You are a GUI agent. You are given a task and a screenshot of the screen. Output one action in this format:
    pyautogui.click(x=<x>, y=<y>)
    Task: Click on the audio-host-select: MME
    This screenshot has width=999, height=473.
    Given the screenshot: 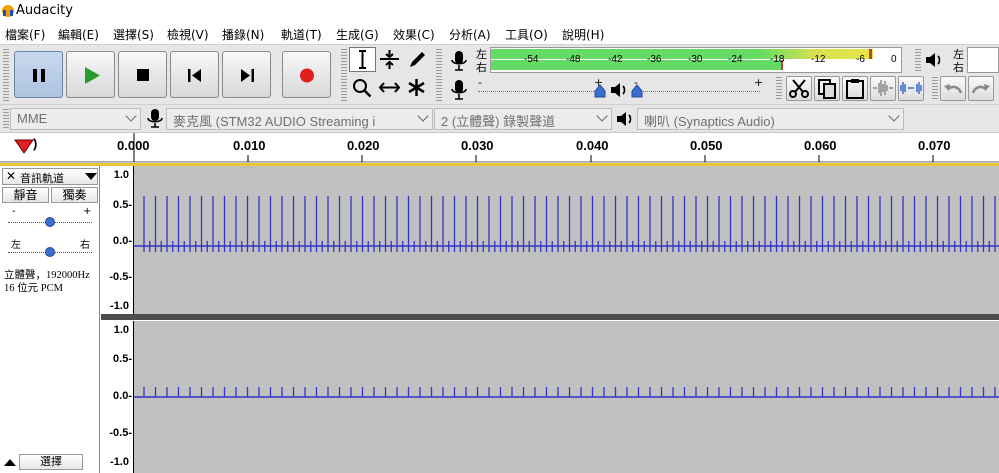 What is the action you would take?
    pyautogui.click(x=75, y=119)
    